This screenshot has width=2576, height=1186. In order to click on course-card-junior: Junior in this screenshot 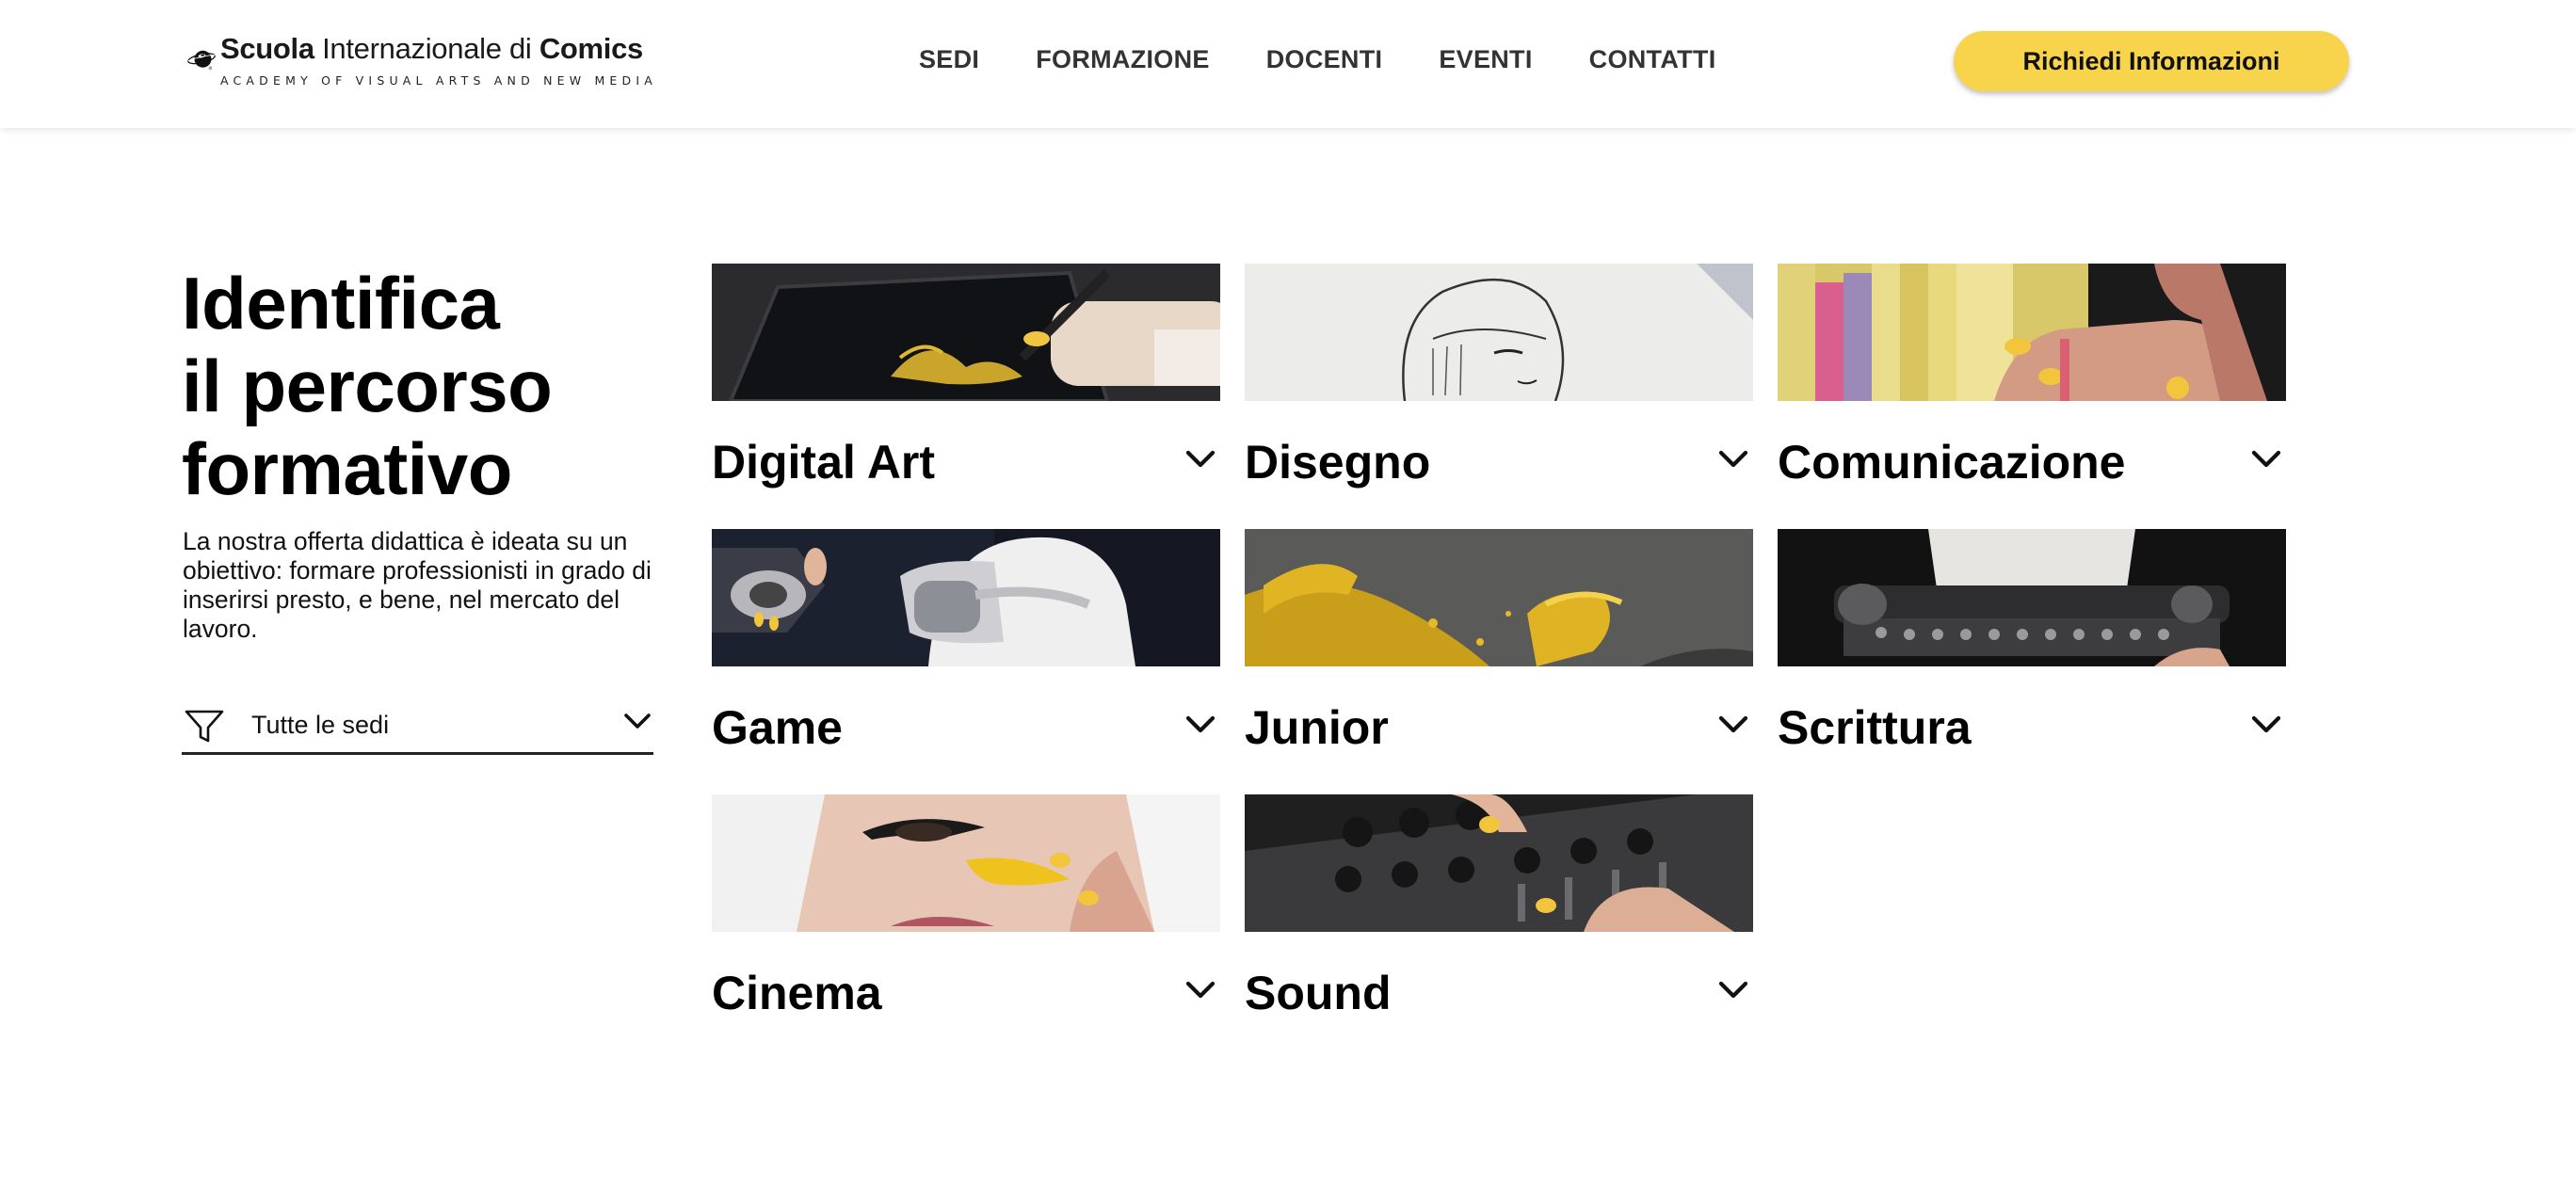, I will do `click(1499, 665)`.